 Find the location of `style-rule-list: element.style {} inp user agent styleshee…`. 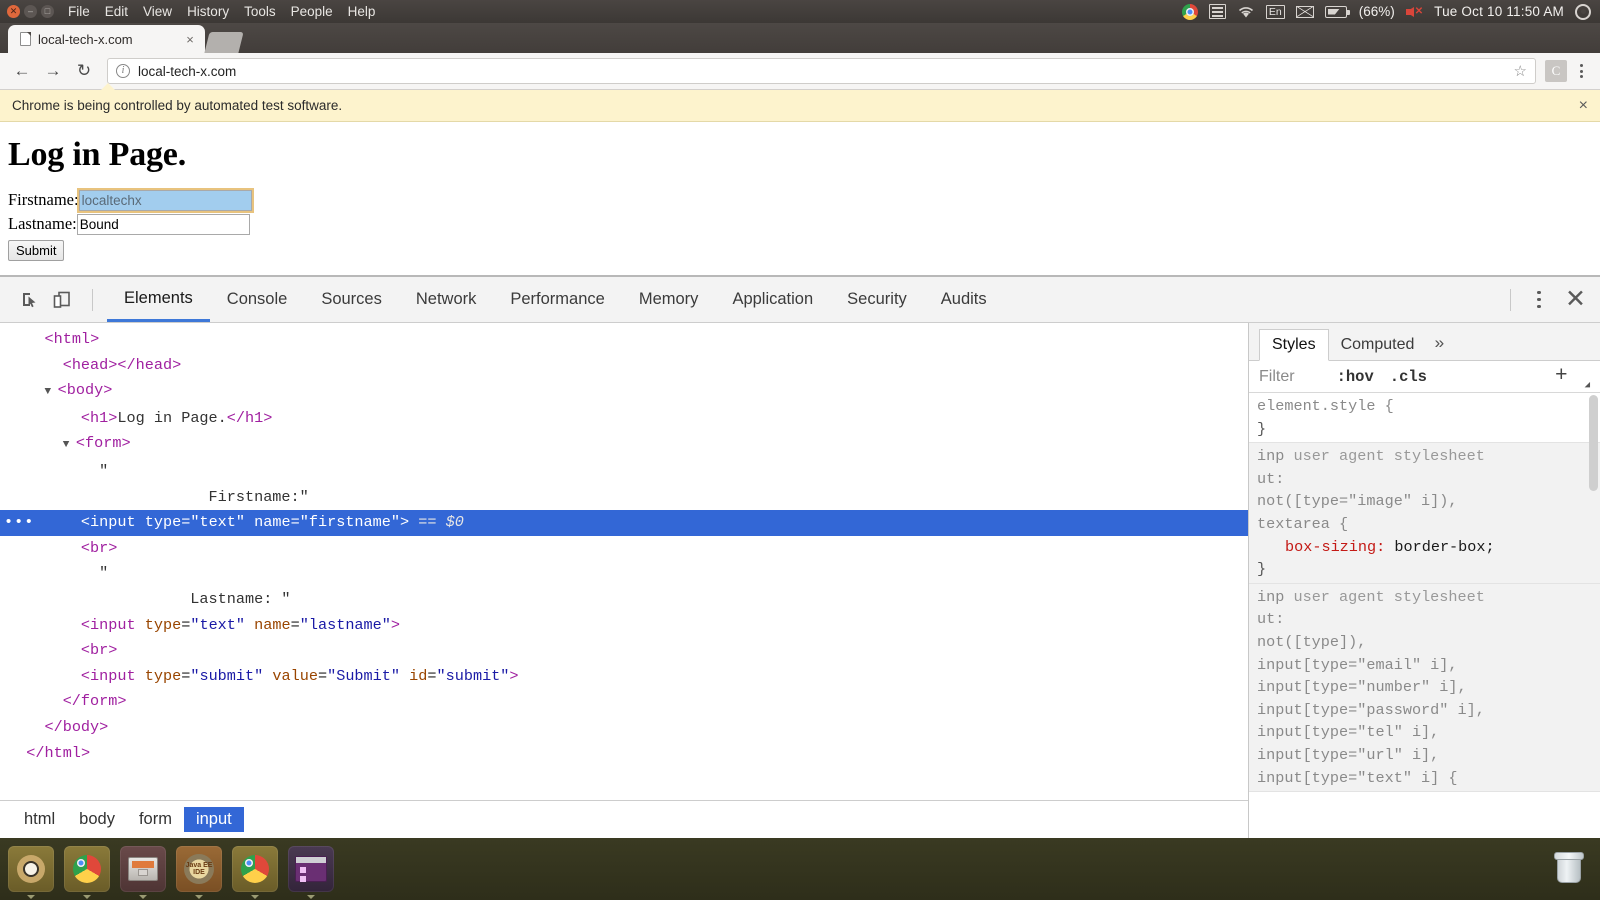

style-rule-list: element.style {} inp user agent styleshee… is located at coordinates (1424, 615).